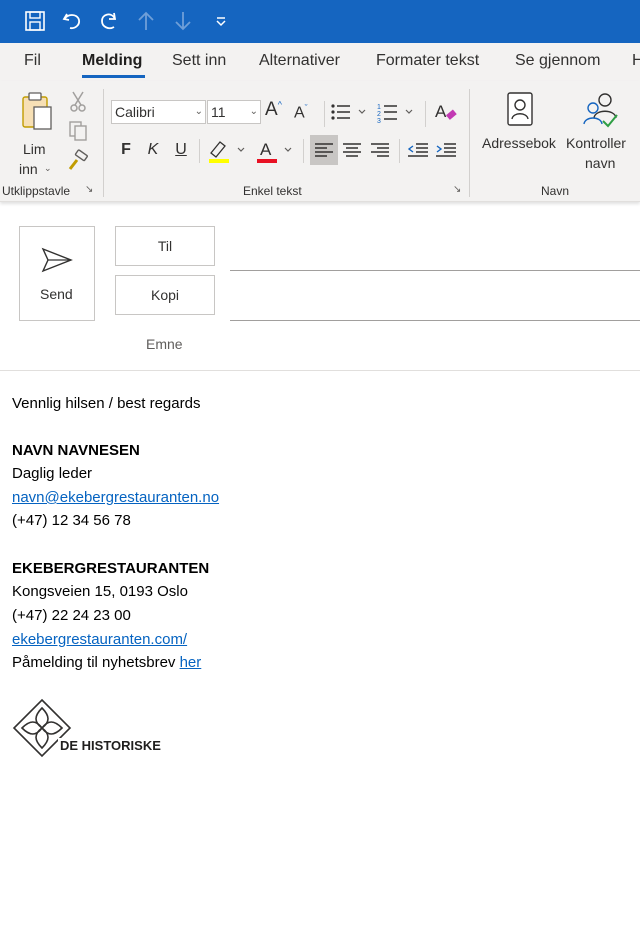 The width and height of the screenshot is (640, 933). Describe the element at coordinates (37, 134) in the screenshot. I see `paste-button: Lim inn ⌄` at that location.